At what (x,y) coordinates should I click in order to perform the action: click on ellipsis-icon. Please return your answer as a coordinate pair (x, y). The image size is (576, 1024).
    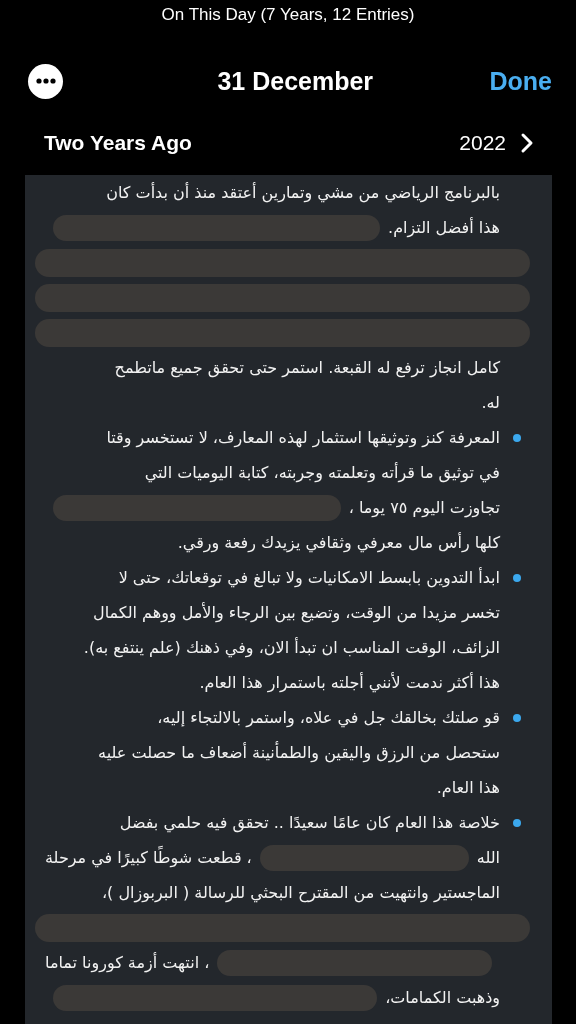
    Looking at the image, I should click on (45, 81).